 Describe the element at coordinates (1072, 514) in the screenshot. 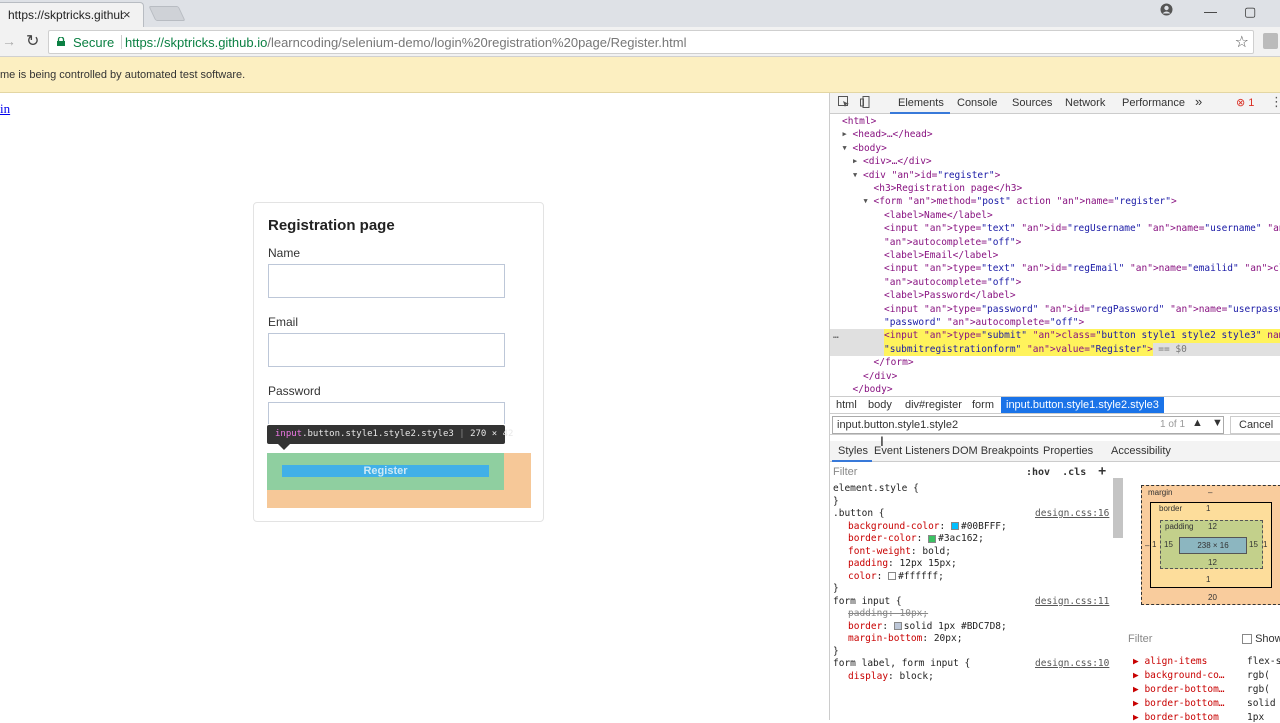

I see `style-source-link: design.css:16` at that location.